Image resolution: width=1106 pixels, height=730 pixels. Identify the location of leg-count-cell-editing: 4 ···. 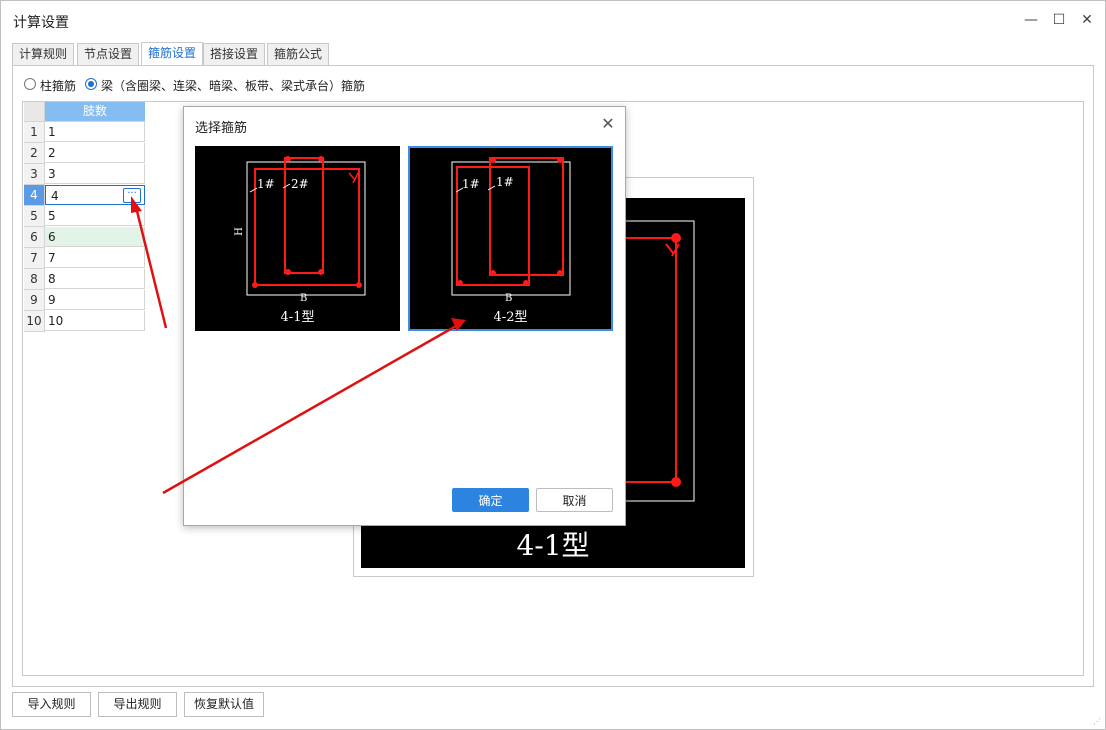
(95, 195).